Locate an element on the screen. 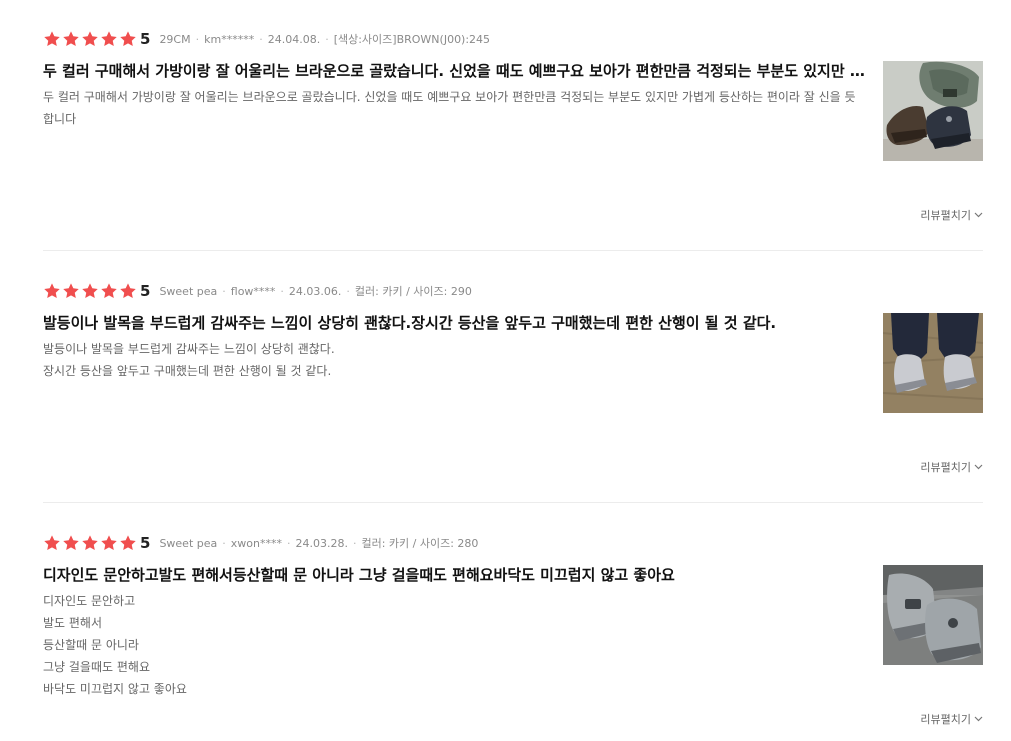  review-date: 24.03.28. is located at coordinates (321, 543).